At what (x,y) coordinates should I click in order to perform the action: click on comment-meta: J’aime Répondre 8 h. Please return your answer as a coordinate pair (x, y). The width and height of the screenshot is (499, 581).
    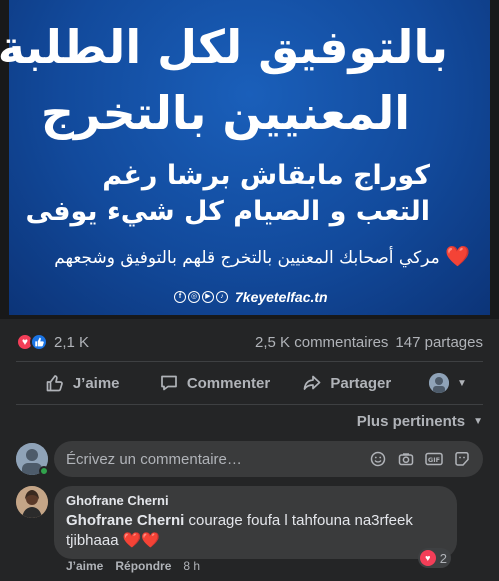
    Looking at the image, I should click on (133, 566).